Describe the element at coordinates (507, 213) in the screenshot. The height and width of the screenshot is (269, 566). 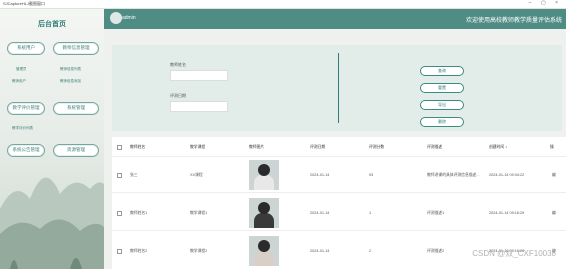
I see `cell-created: 2024-01-14 09:16:29` at that location.